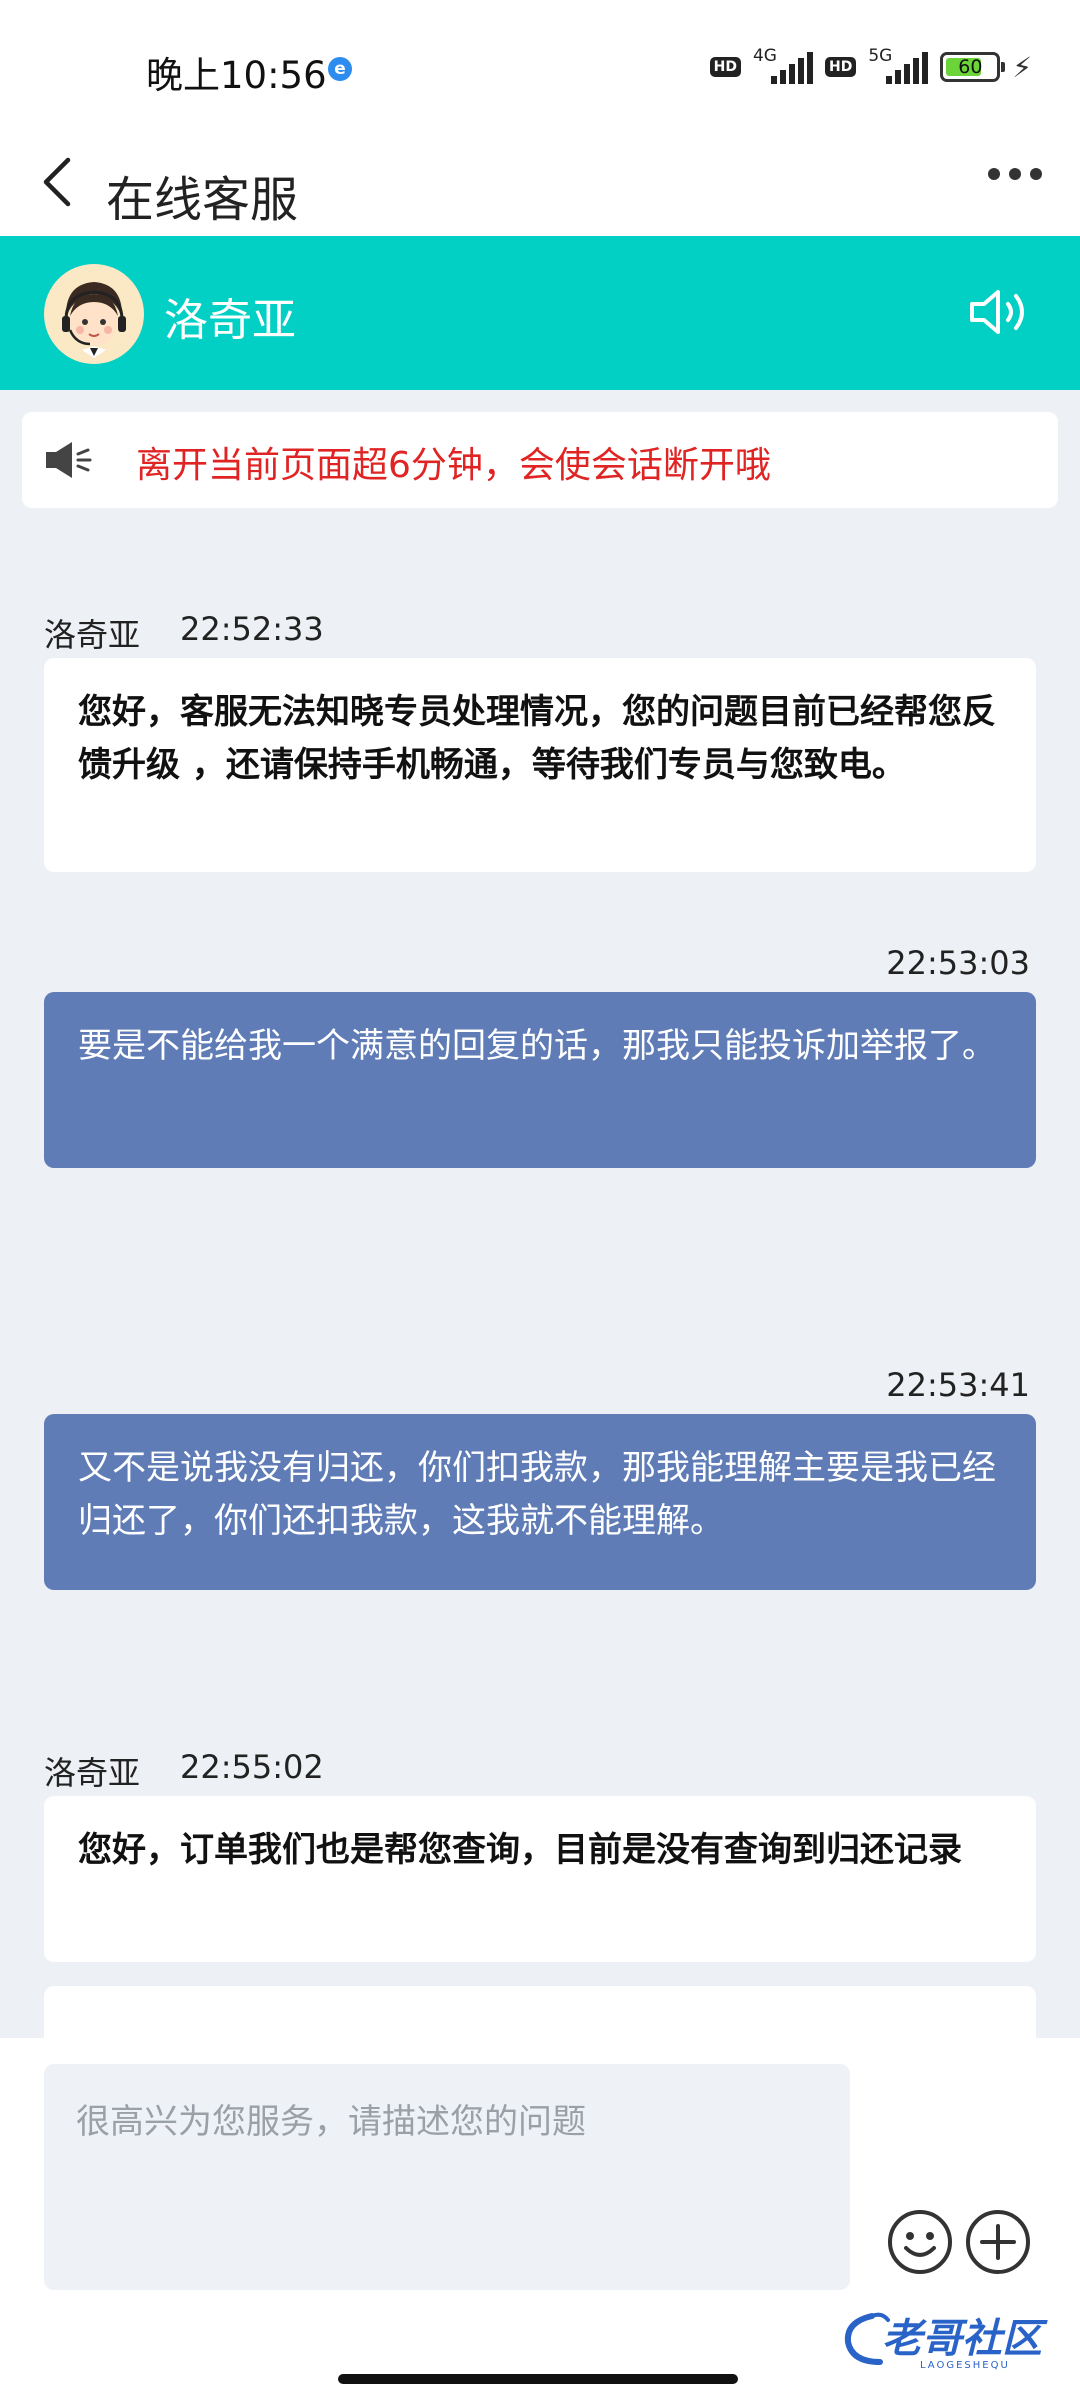 The height and width of the screenshot is (2400, 1080). Describe the element at coordinates (725, 67) in the screenshot. I see `hd-badge-sim1: HD` at that location.